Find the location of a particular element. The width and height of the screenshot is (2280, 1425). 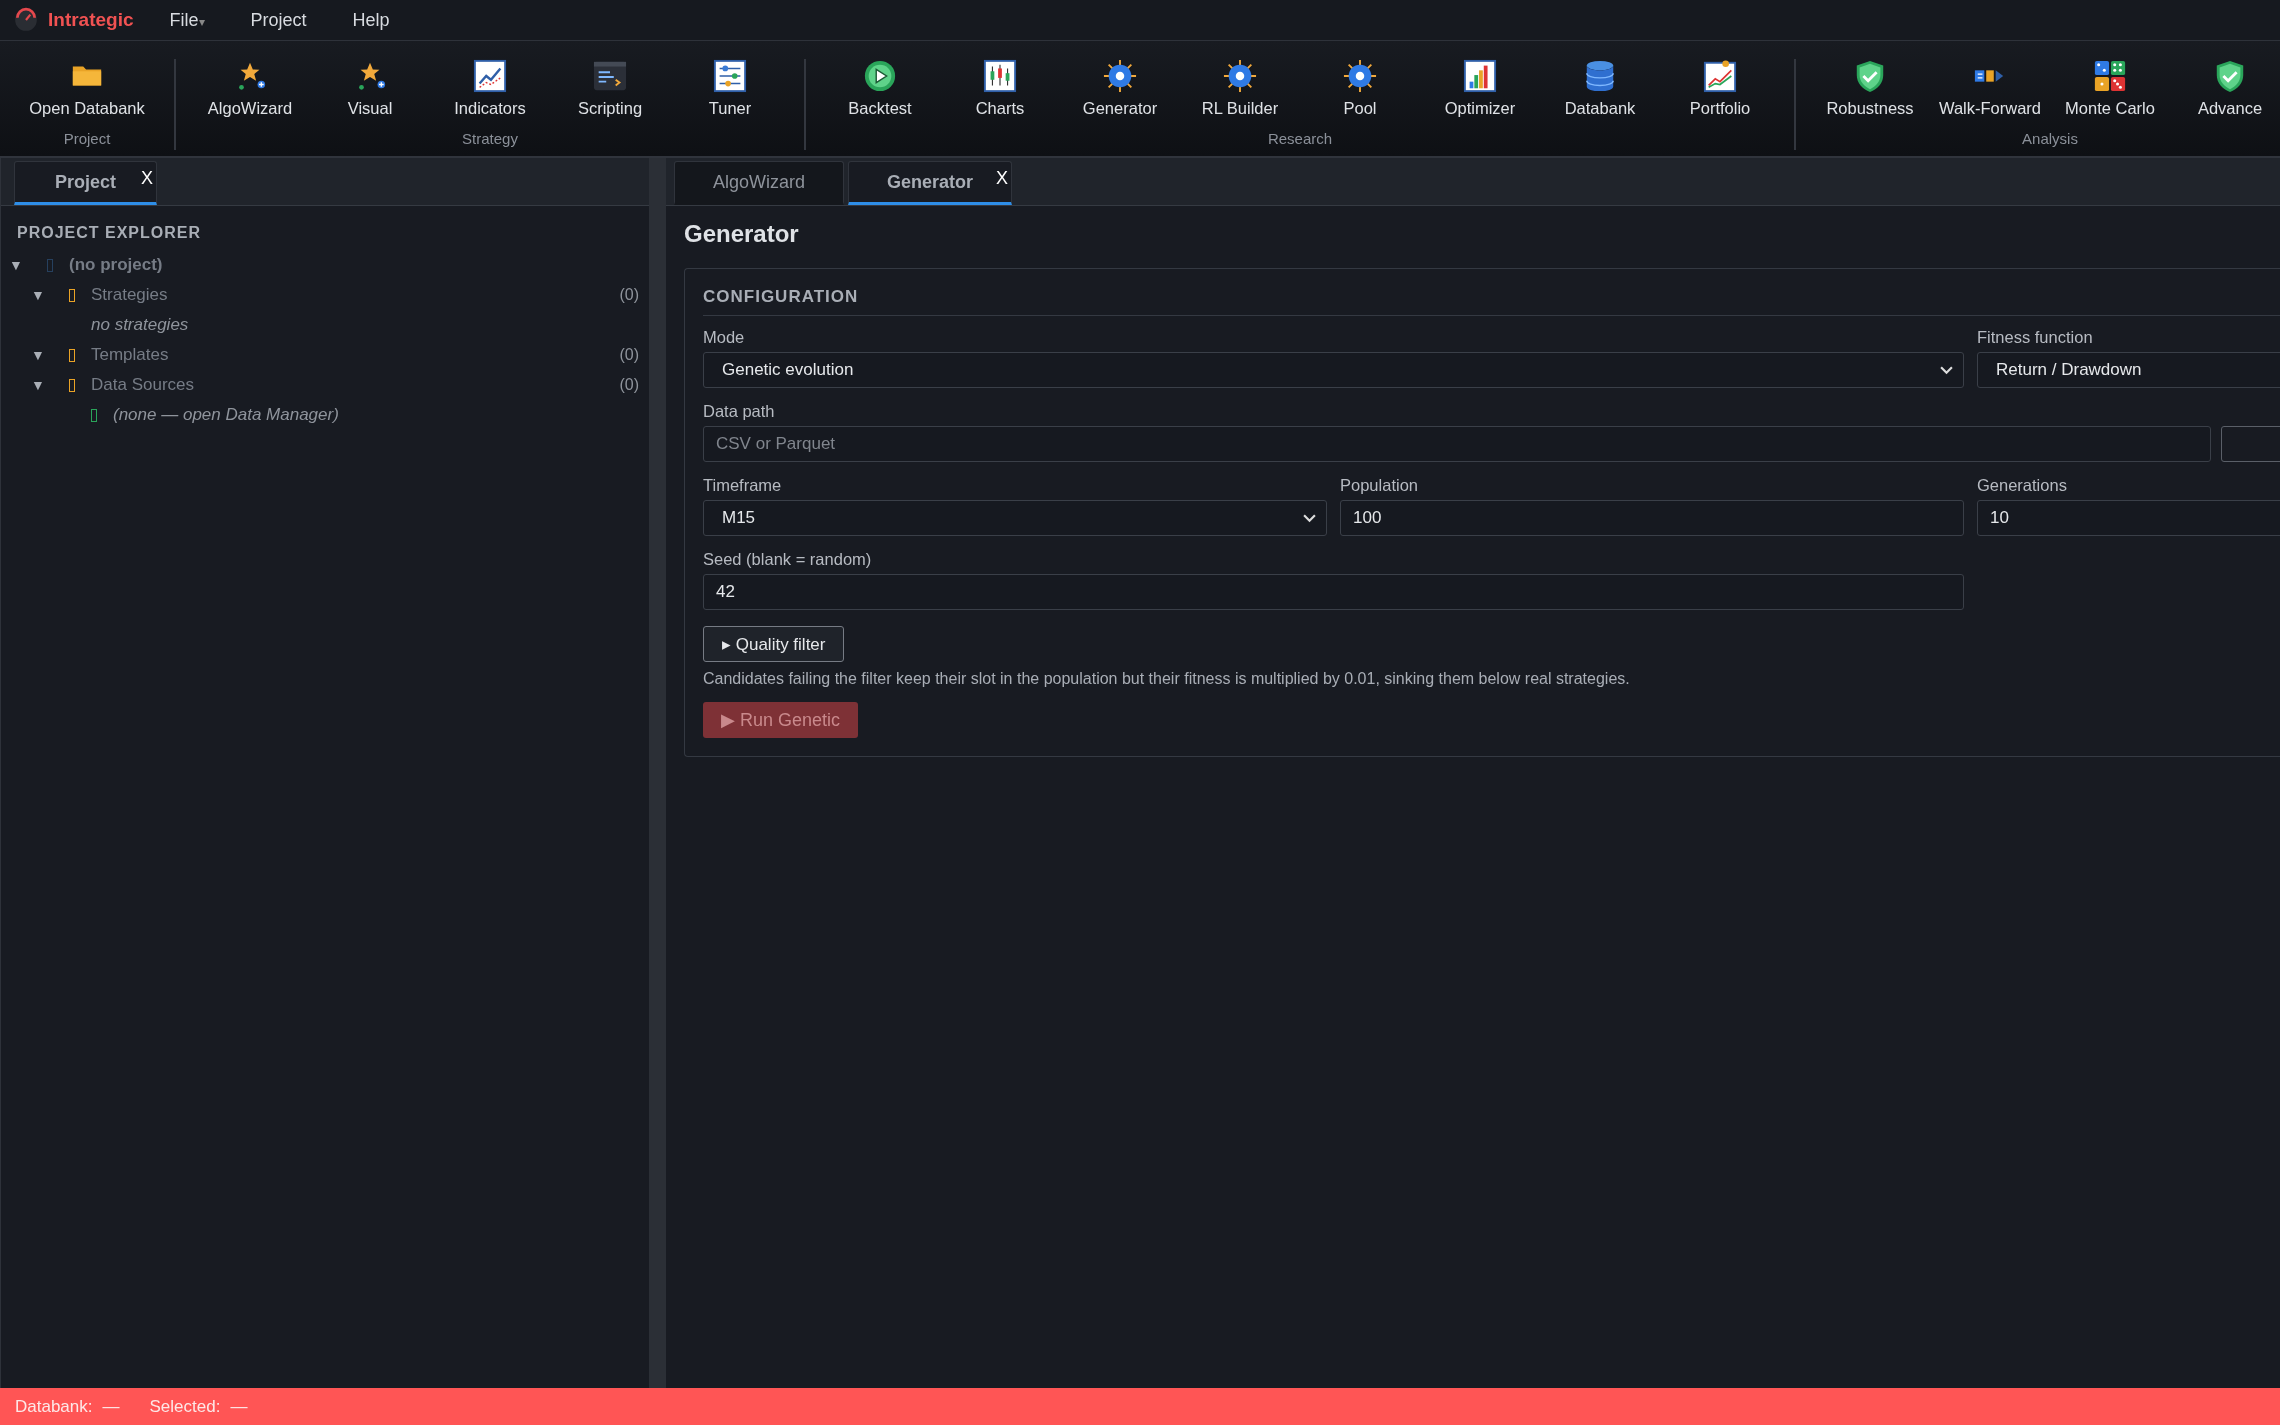

toolbar-button: Pool is located at coordinates (1360, 88).